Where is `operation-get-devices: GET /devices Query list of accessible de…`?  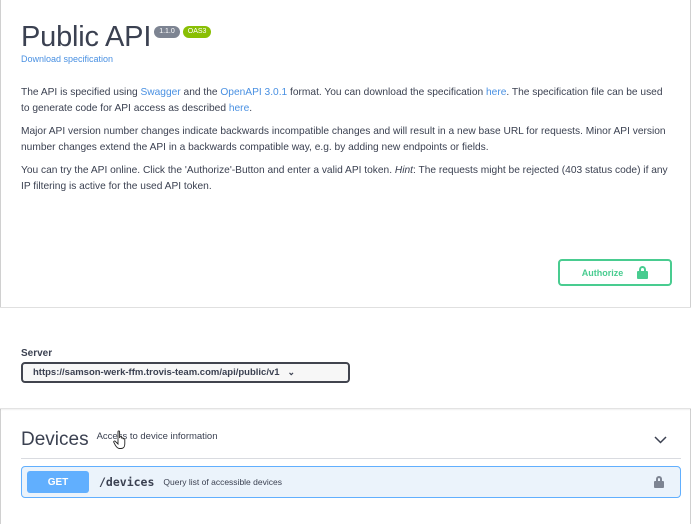 operation-get-devices: GET /devices Query list of accessible de… is located at coordinates (351, 482).